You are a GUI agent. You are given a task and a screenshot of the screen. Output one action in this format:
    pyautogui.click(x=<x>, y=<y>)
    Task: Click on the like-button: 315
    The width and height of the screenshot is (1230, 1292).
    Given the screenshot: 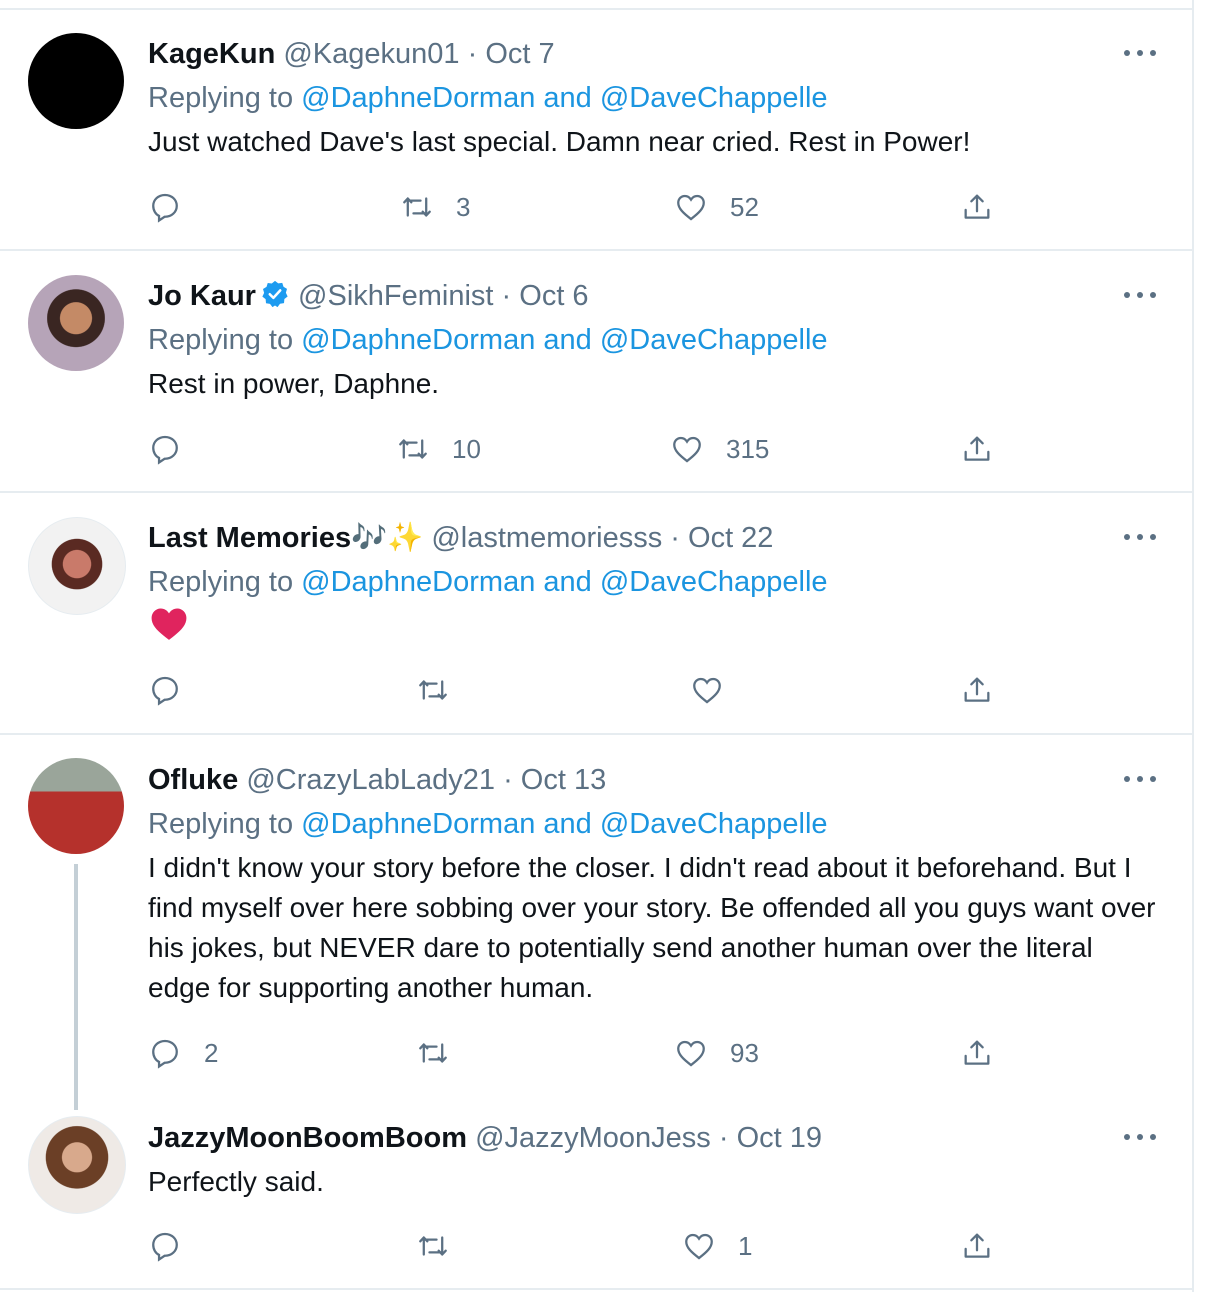 What is the action you would take?
    pyautogui.click(x=719, y=449)
    